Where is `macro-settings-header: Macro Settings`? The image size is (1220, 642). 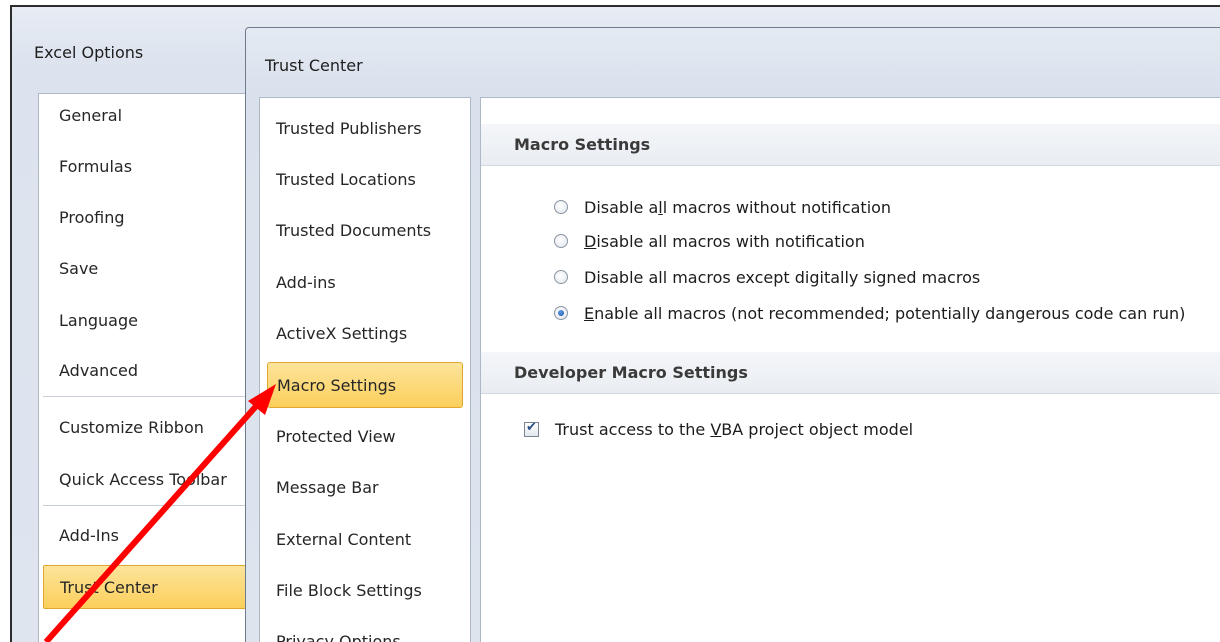
macro-settings-header: Macro Settings is located at coordinates (850, 145).